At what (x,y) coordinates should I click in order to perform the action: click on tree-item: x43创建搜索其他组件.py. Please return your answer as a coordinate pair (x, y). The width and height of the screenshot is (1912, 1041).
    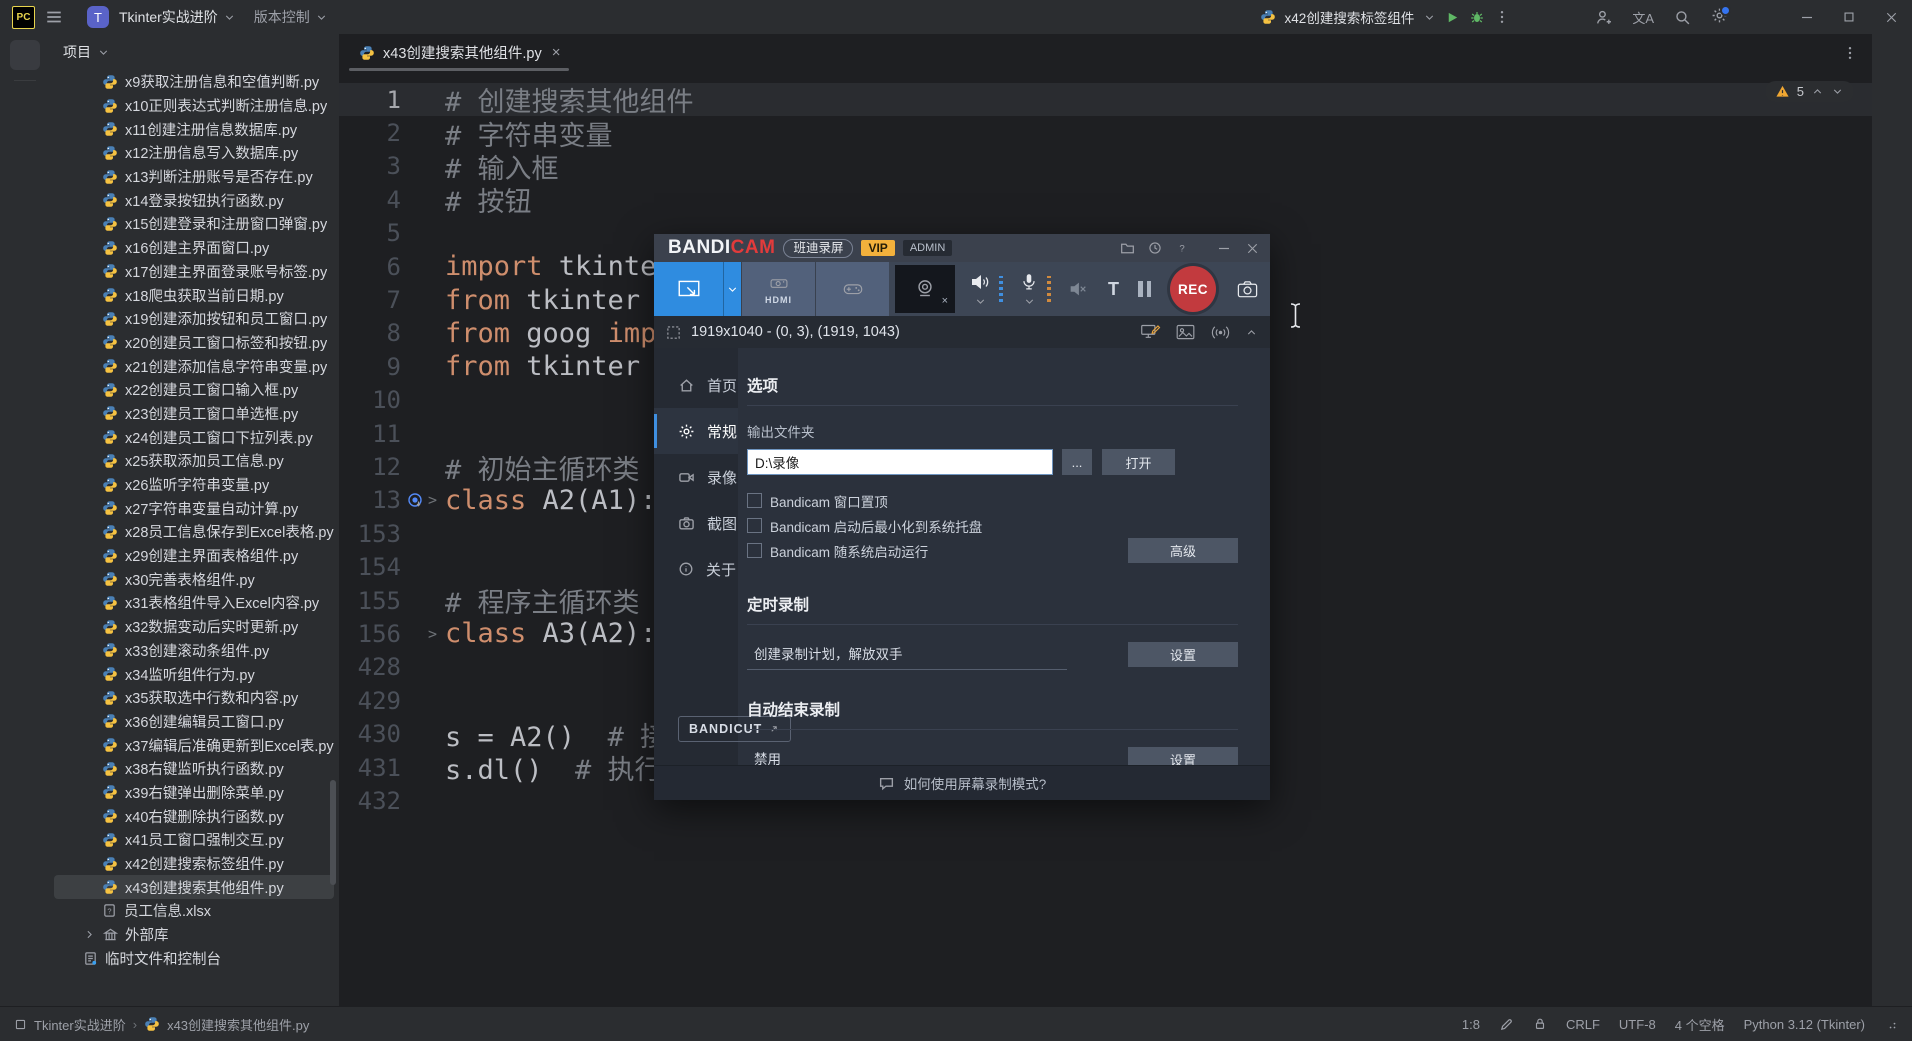
    Looking at the image, I should click on (194, 887).